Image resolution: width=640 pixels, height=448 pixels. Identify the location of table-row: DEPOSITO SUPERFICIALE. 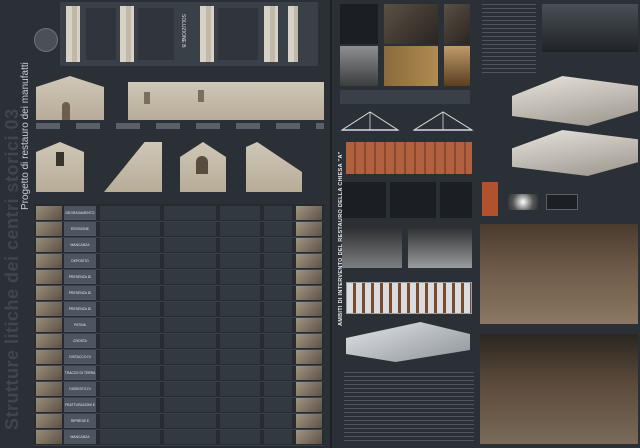
(179, 262).